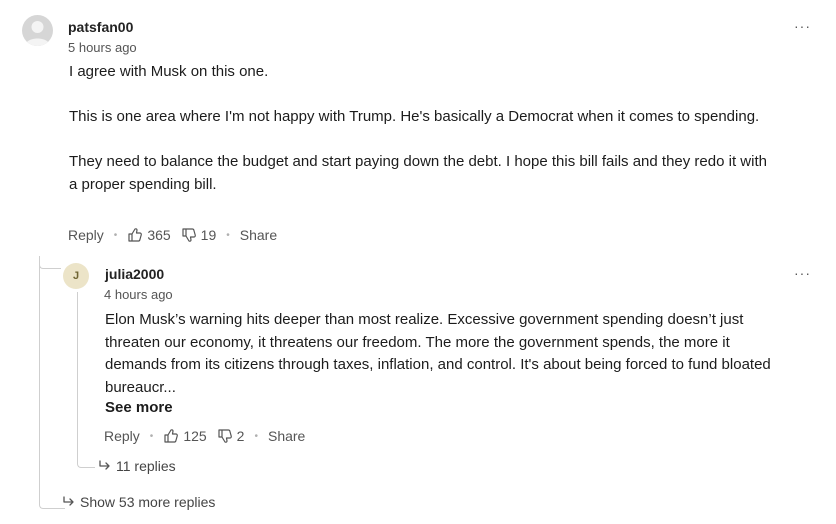  I want to click on view-replies-button: 11 replies, so click(137, 466).